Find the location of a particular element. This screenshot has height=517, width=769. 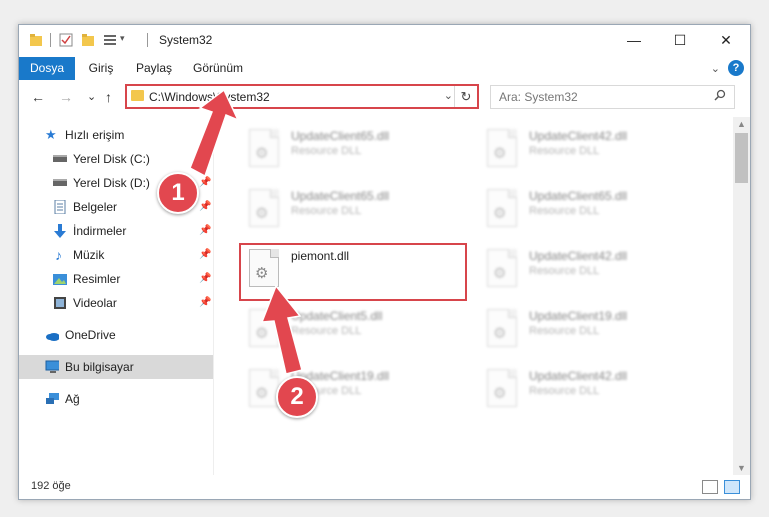

annotation-arrows is located at coordinates (246, 231).